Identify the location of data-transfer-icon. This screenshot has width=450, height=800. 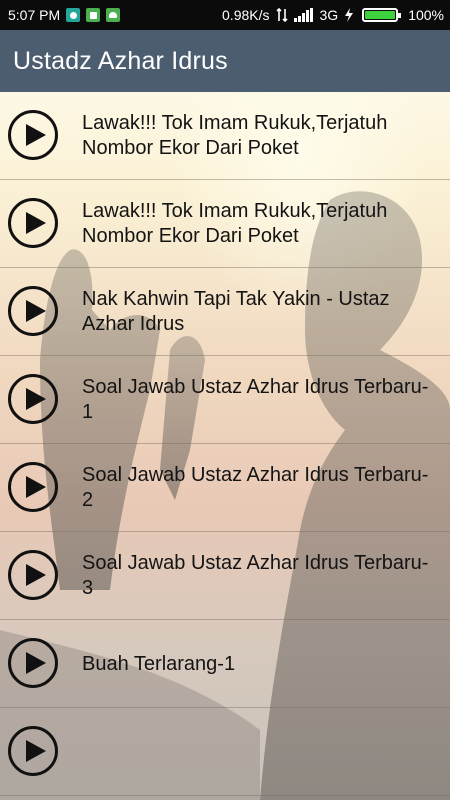
(281, 15).